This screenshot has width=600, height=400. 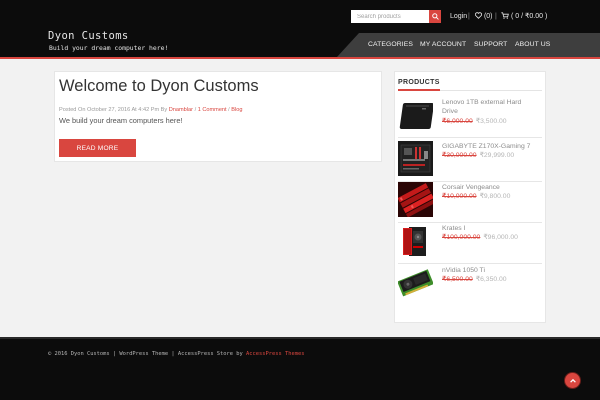 I want to click on widget-title: PRODUCTS, so click(x=419, y=82).